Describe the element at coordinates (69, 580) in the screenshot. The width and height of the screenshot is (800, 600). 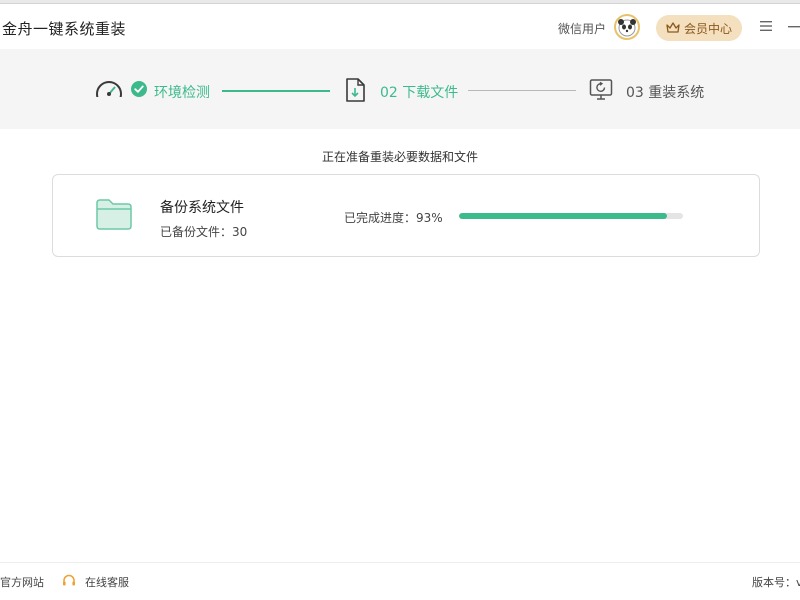
I see `headset-icon` at that location.